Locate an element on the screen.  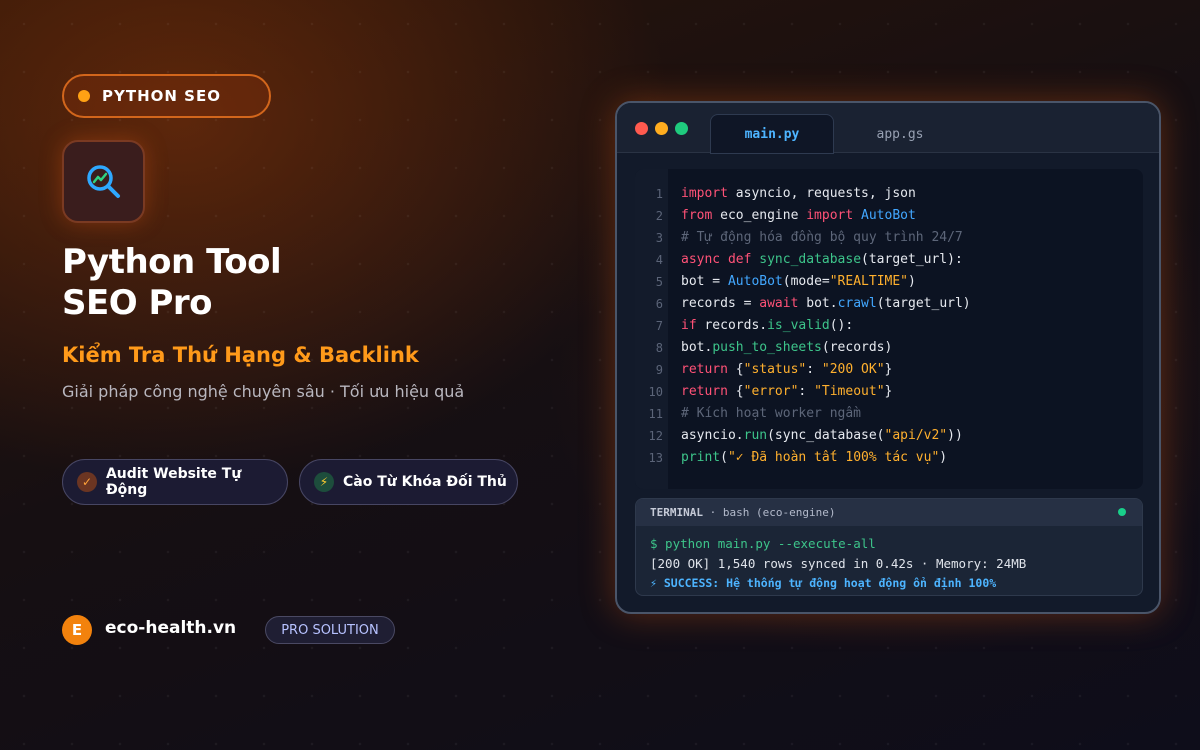
tab-main-py: main.py is located at coordinates (772, 134).